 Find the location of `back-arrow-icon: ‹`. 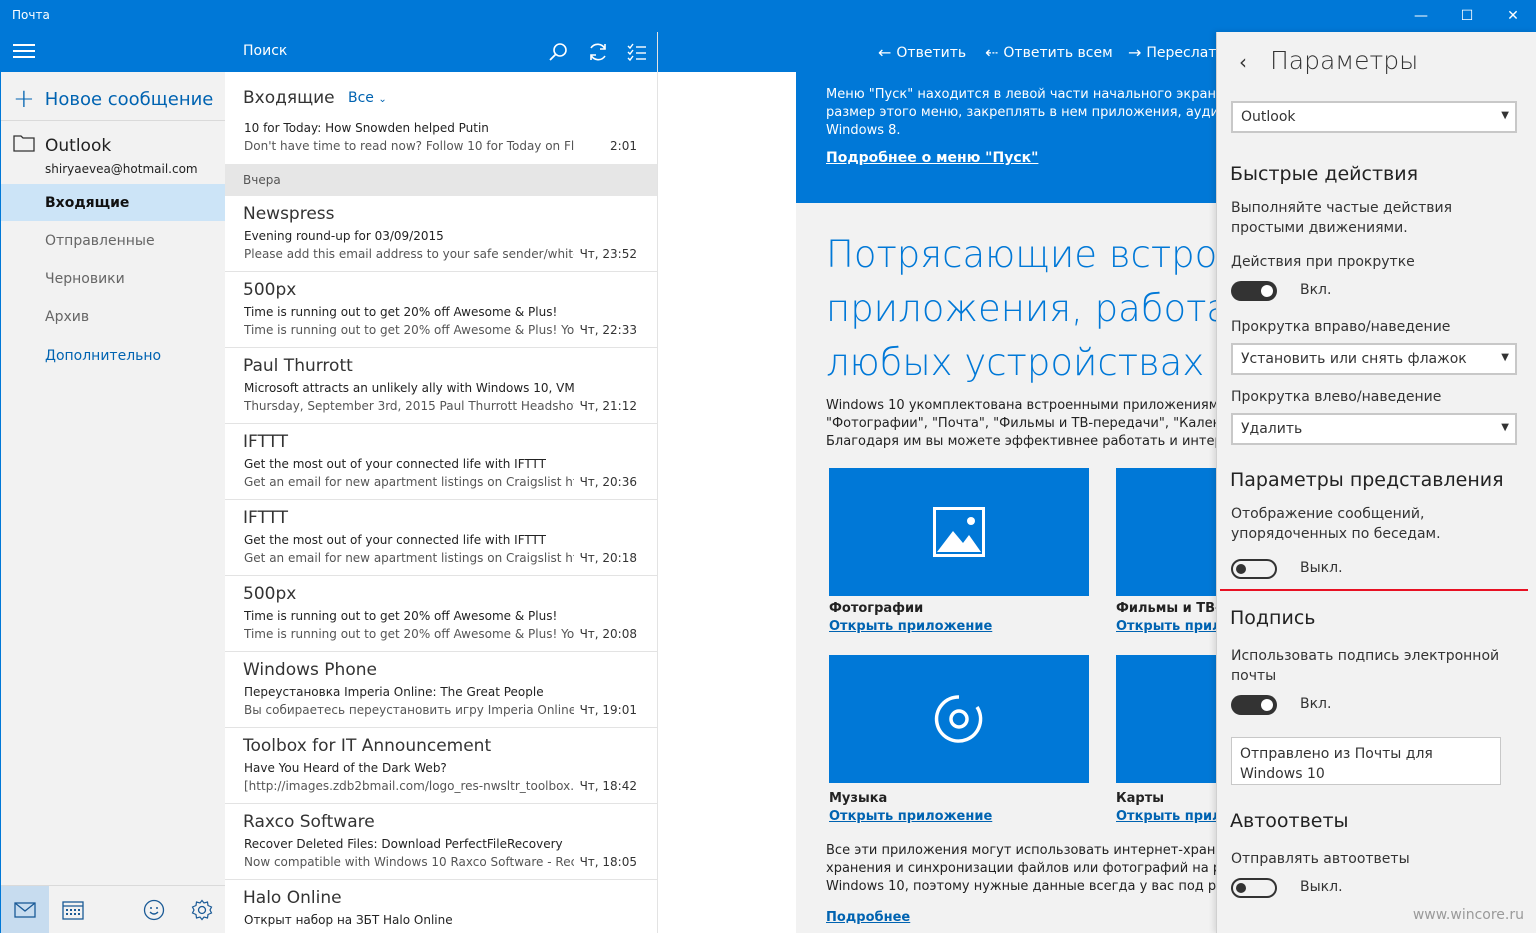

back-arrow-icon: ‹ is located at coordinates (1243, 62).